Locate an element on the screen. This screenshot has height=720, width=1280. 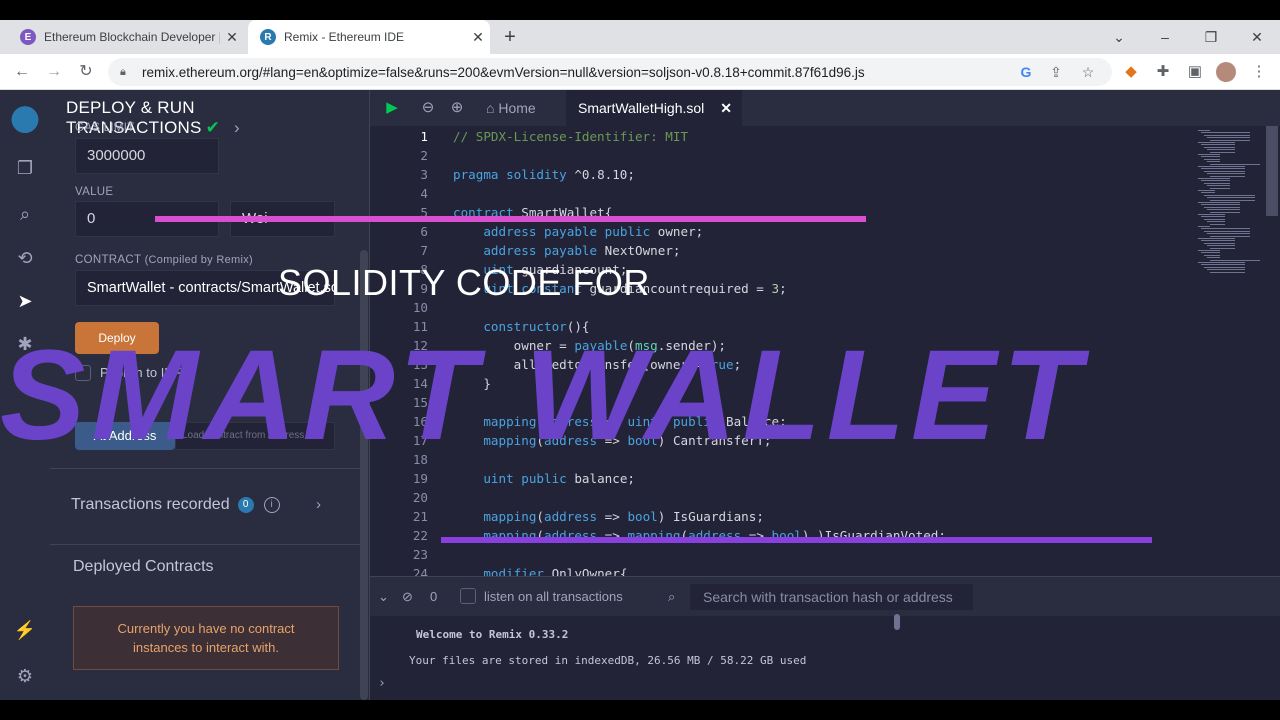
terminal-scrollbar is located at coordinates (897, 622).